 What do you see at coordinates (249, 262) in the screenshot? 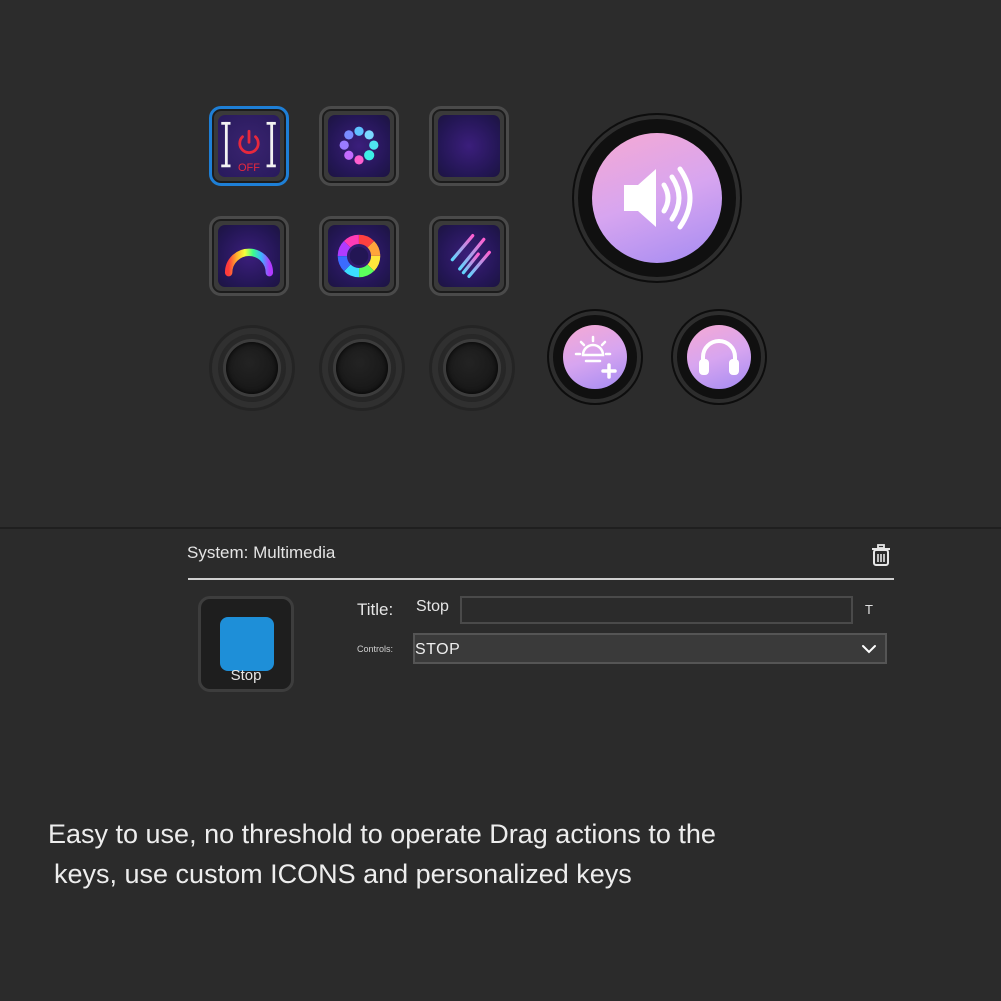
I see `rainbow-arc-icon` at bounding box center [249, 262].